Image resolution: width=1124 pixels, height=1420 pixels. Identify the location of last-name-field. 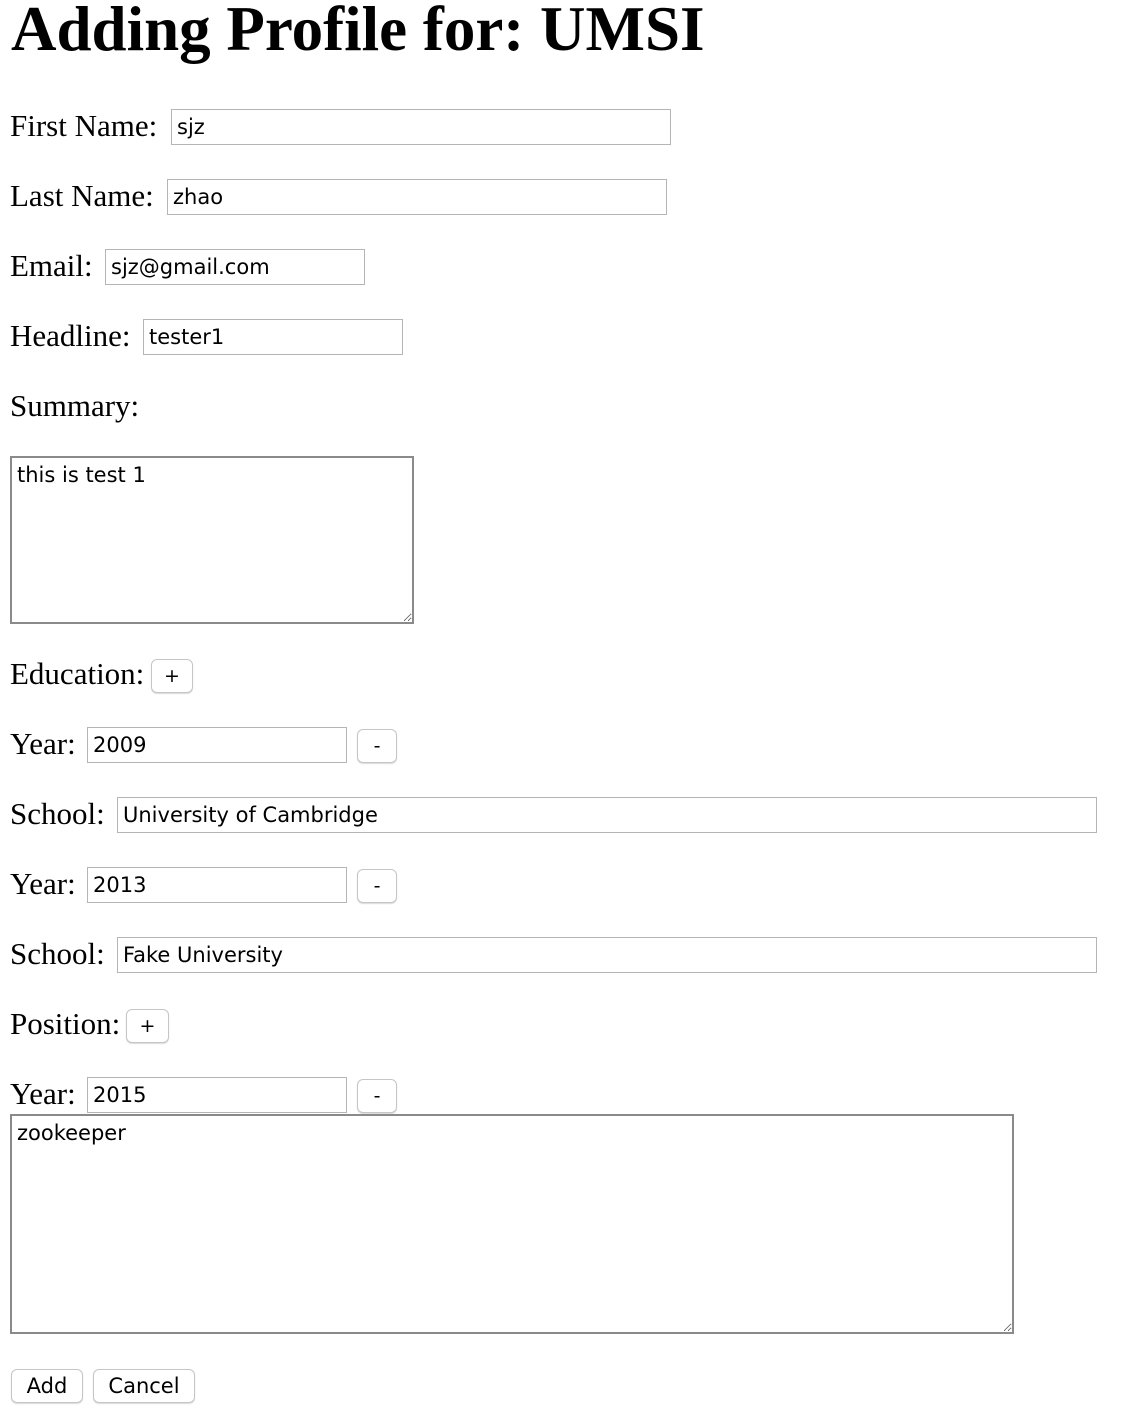
(417, 197).